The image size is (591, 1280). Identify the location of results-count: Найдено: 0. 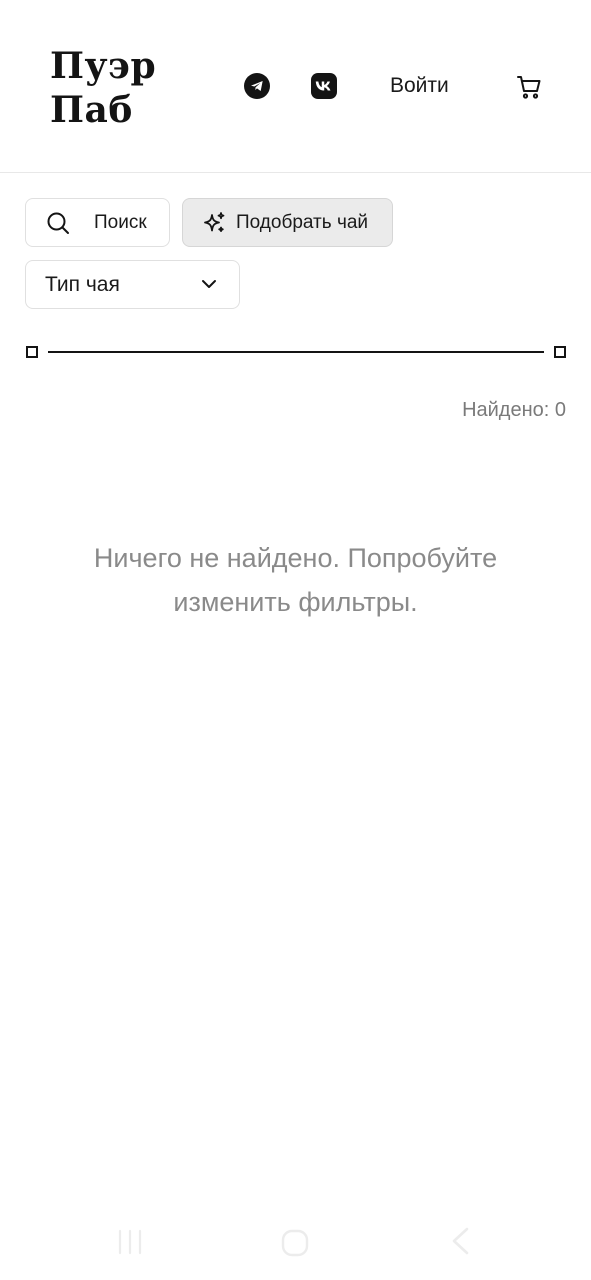
(514, 410).